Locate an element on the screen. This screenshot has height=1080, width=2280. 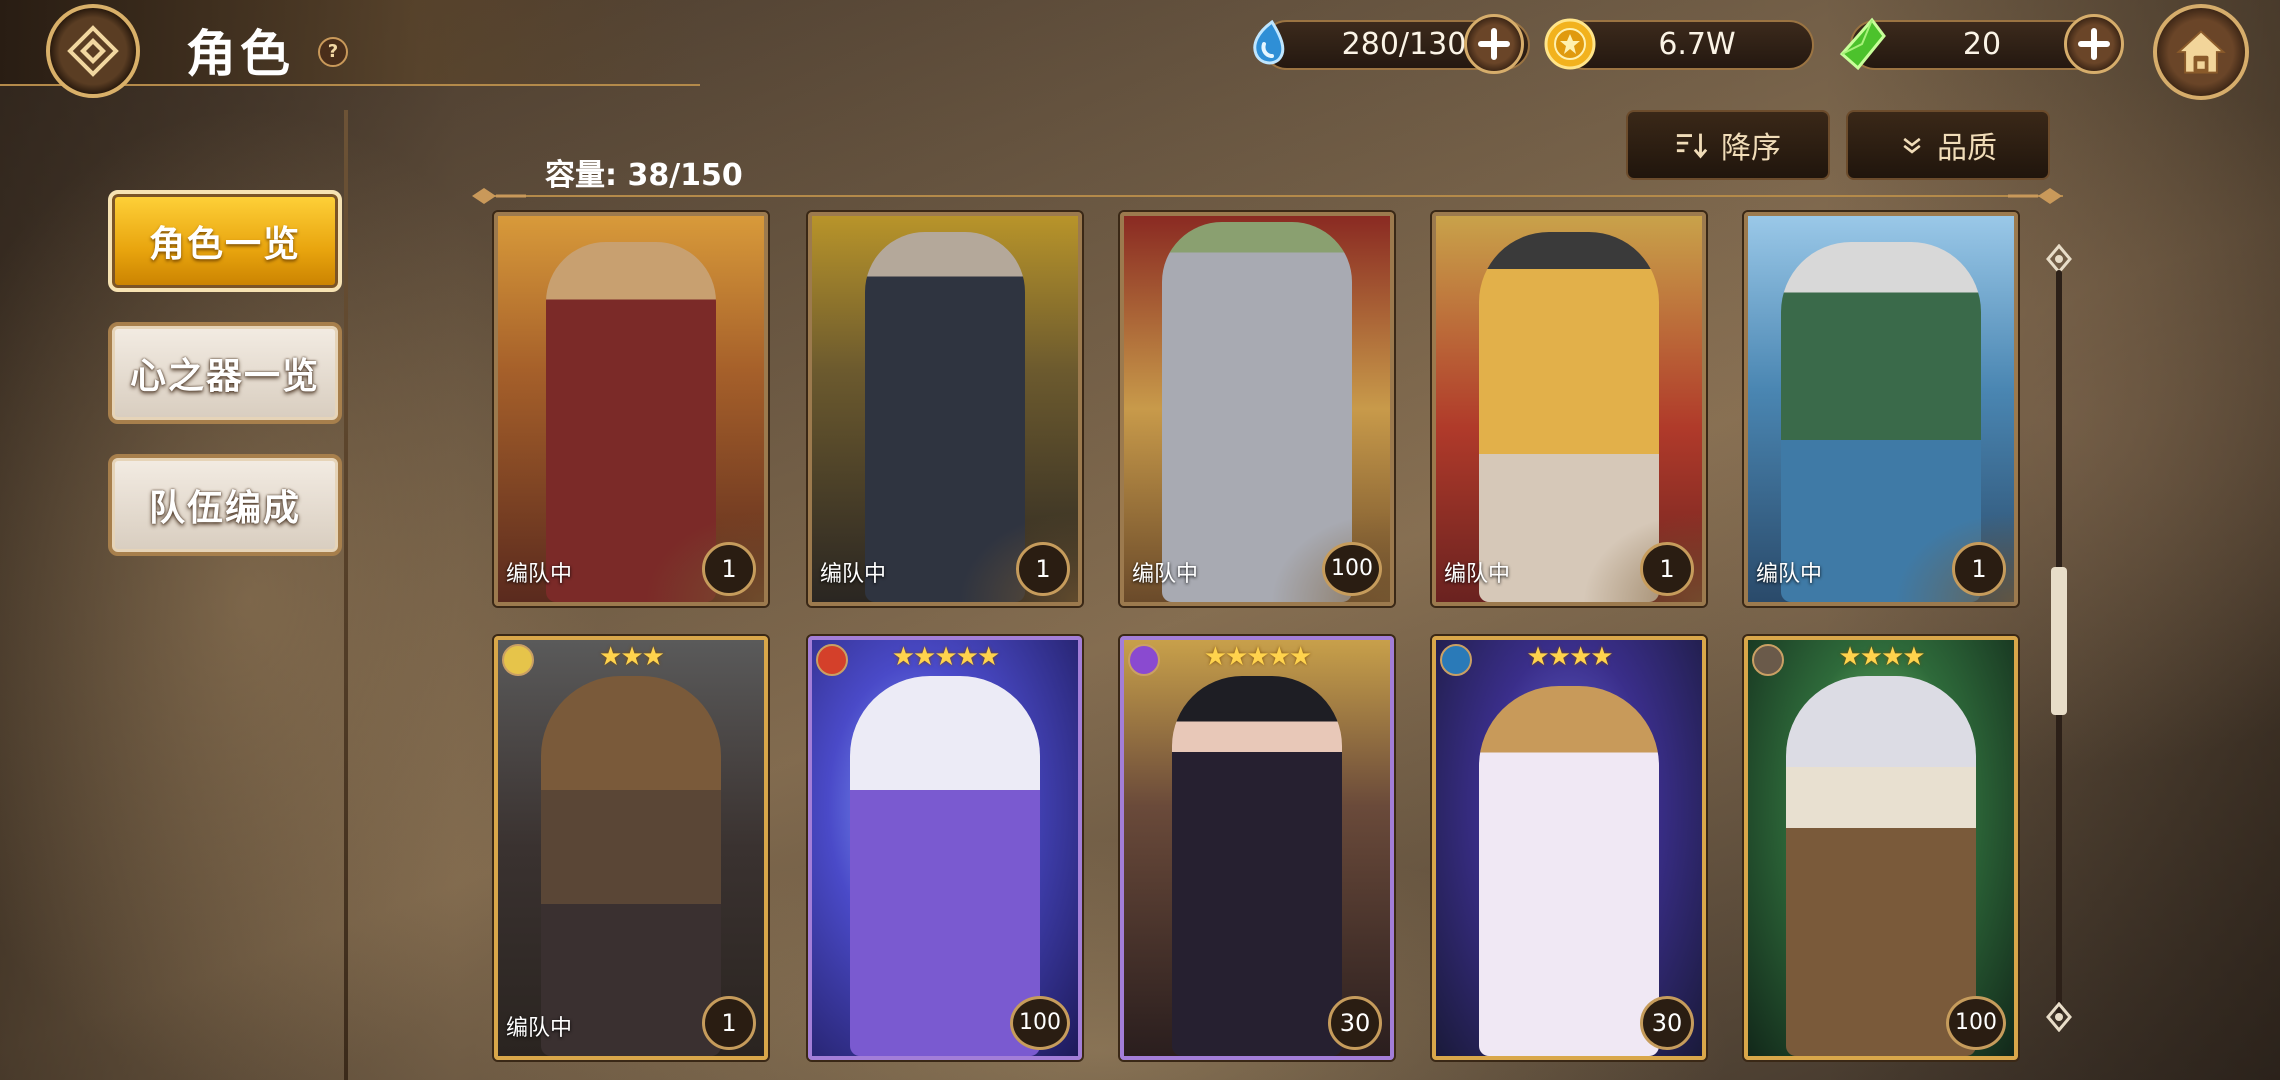
character-card: ★★★★★ 30 is located at coordinates (1257, 848).